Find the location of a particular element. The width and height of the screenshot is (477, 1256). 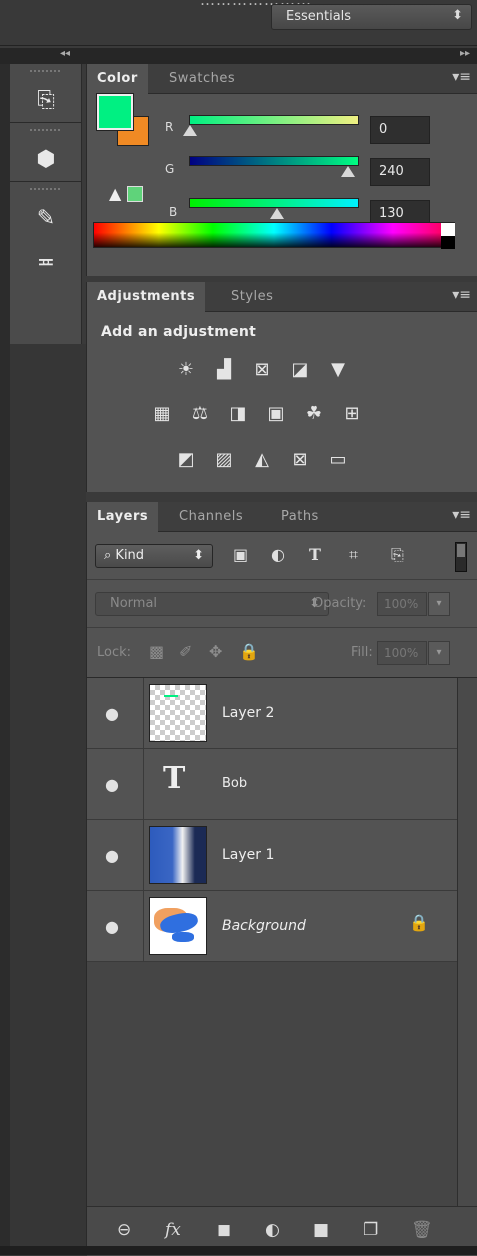

tab-paths: Paths is located at coordinates (300, 517).